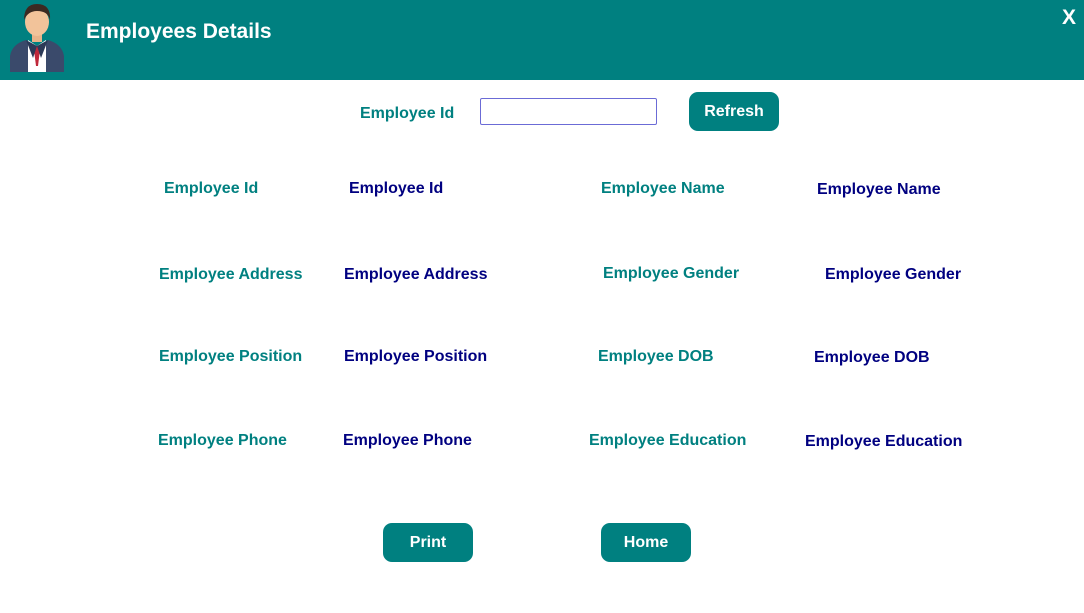 This screenshot has height=613, width=1084. I want to click on employee-gender-value: Employee Gender, so click(893, 274).